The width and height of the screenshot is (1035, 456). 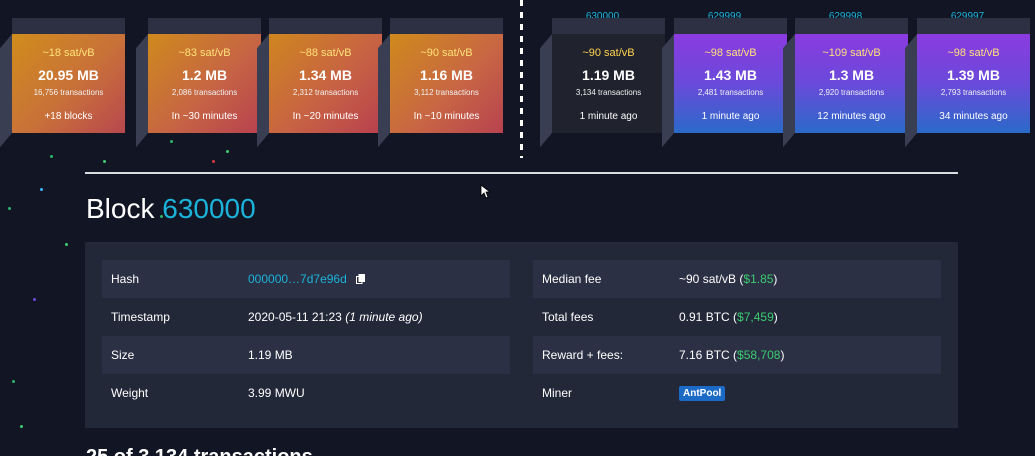 I want to click on detail-value: AntPool, so click(x=702, y=393).